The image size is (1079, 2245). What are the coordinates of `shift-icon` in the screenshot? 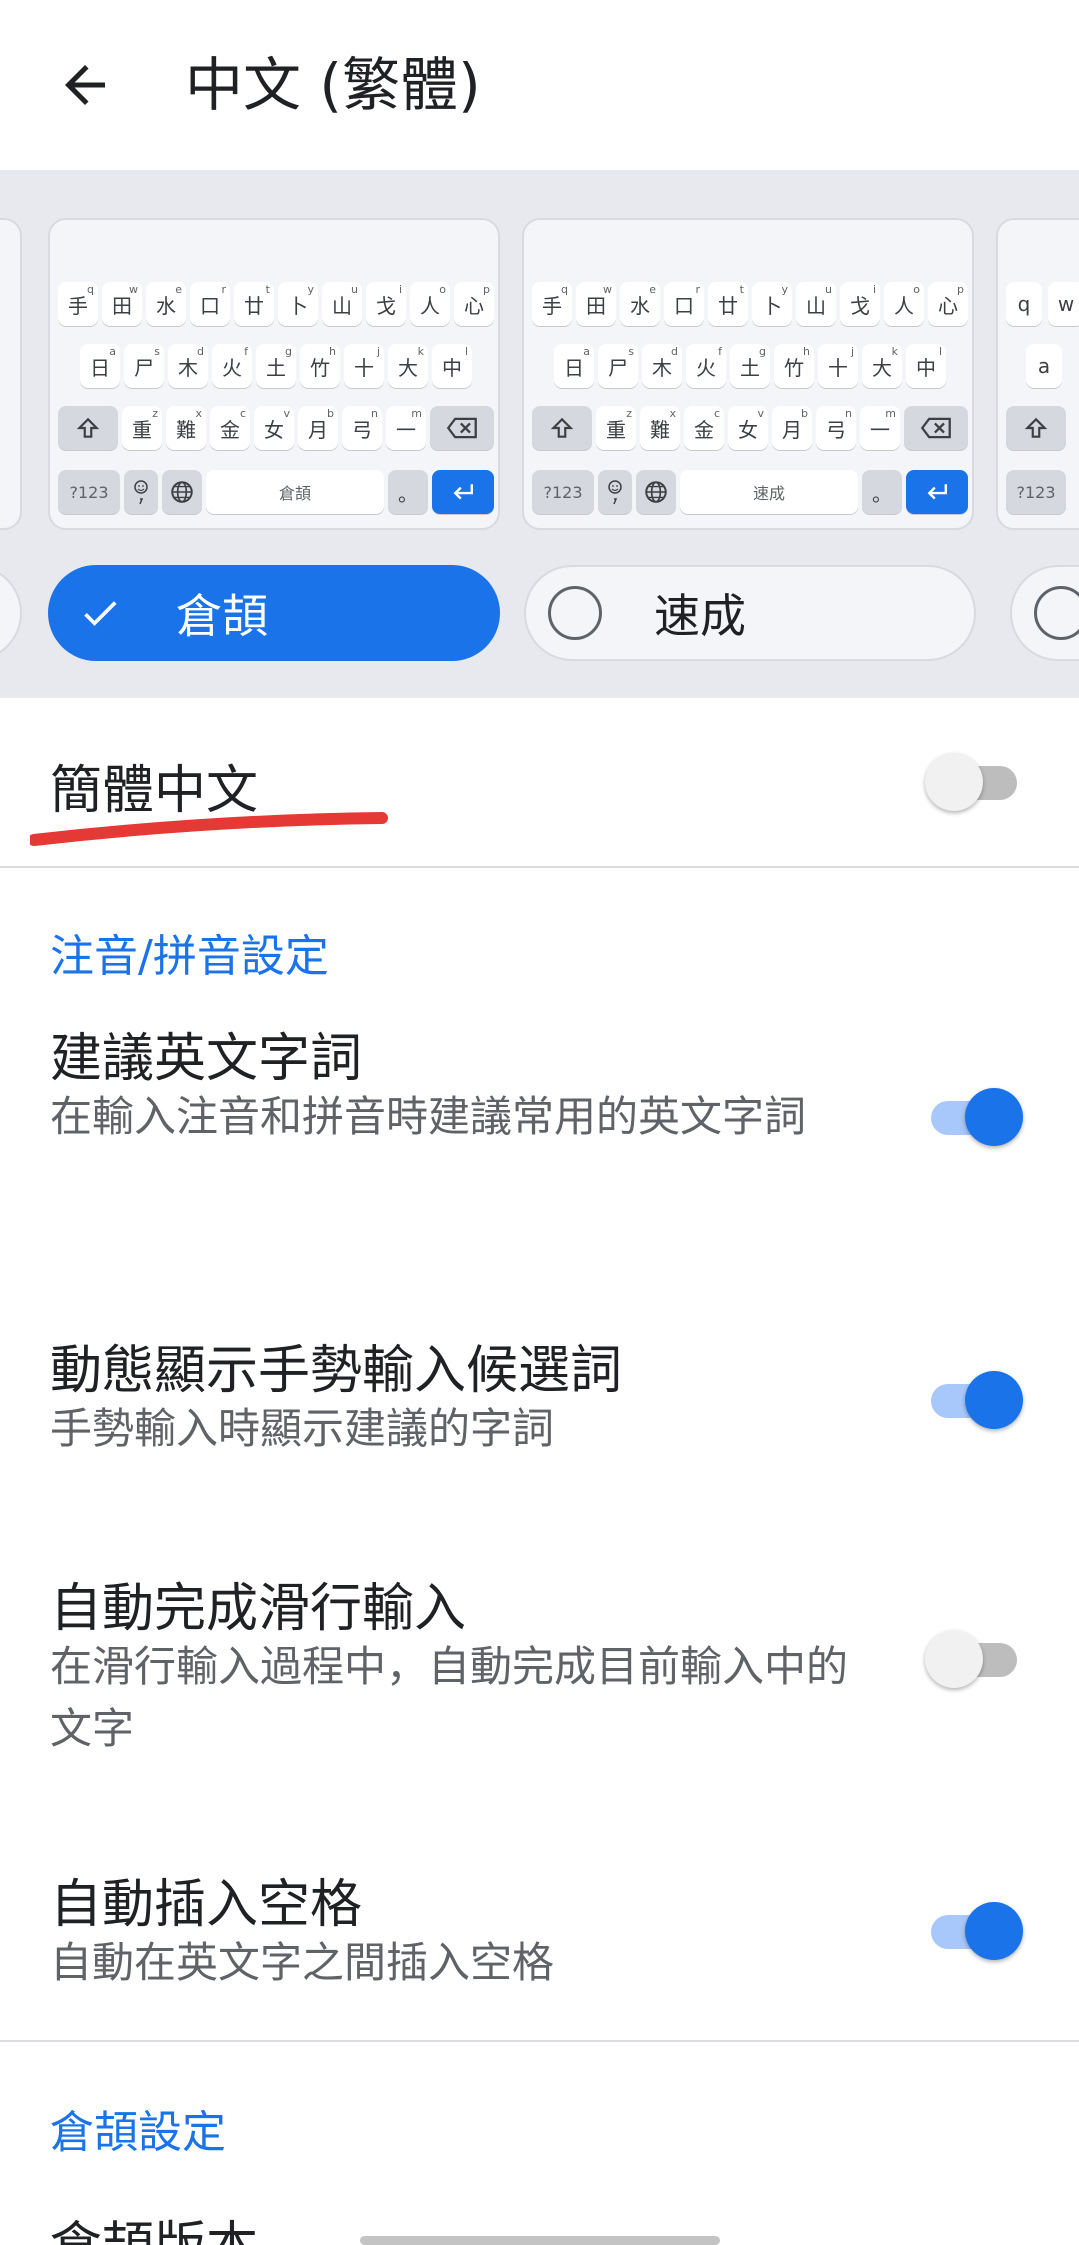 It's located at (88, 427).